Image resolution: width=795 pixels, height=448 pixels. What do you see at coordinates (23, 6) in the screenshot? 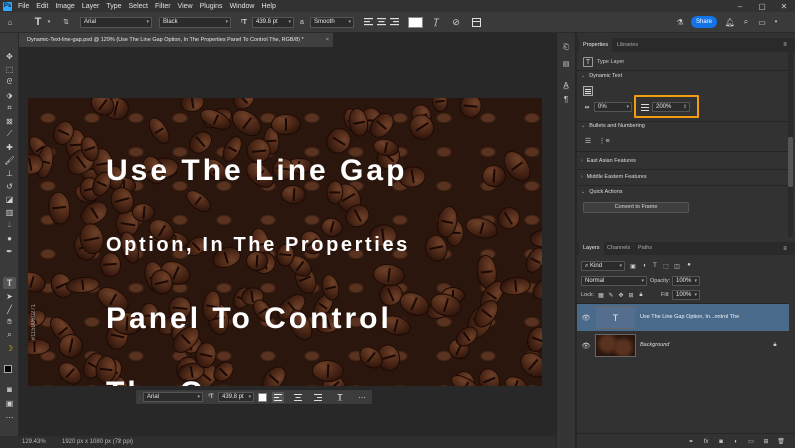
I see `menu-file: File` at bounding box center [23, 6].